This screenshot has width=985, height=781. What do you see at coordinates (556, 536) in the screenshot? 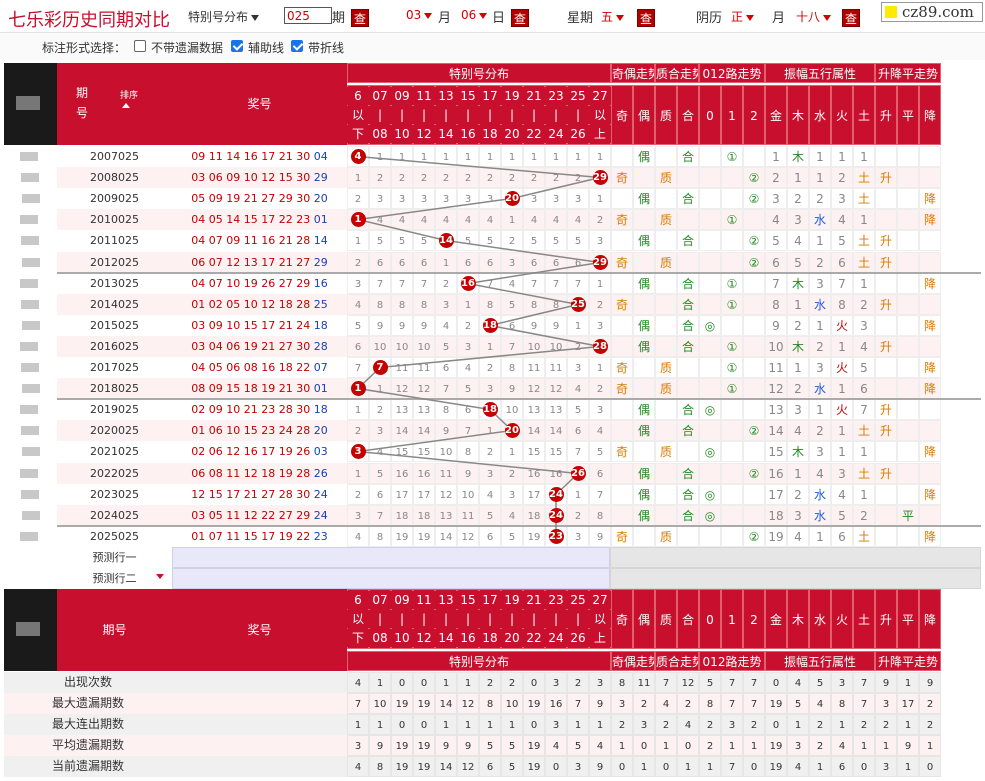
I see `special-number-ball: 23` at bounding box center [556, 536].